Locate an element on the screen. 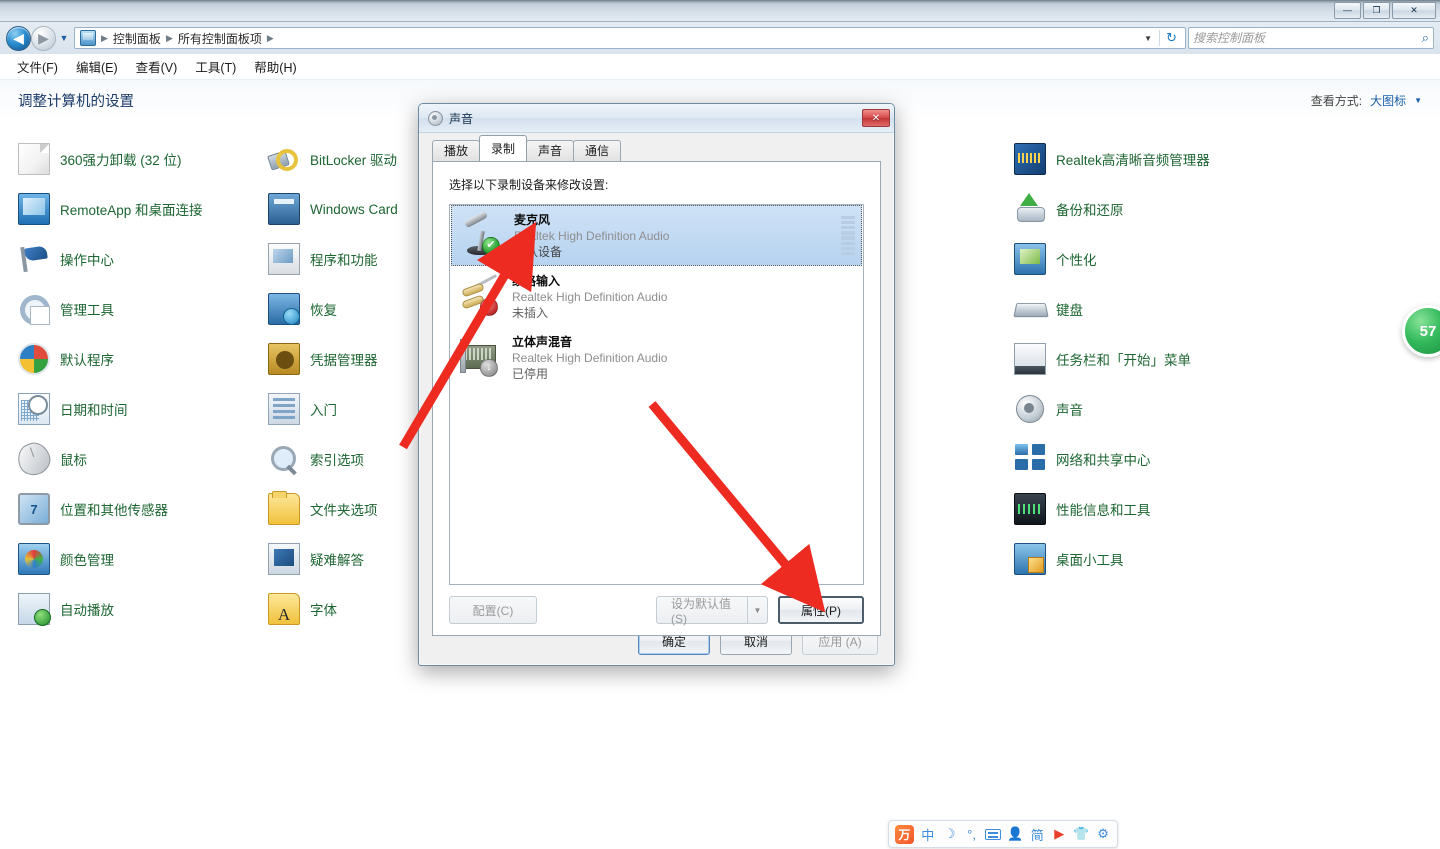 The width and height of the screenshot is (1440, 849). back-arrow-icon: ◀ is located at coordinates (18, 38).